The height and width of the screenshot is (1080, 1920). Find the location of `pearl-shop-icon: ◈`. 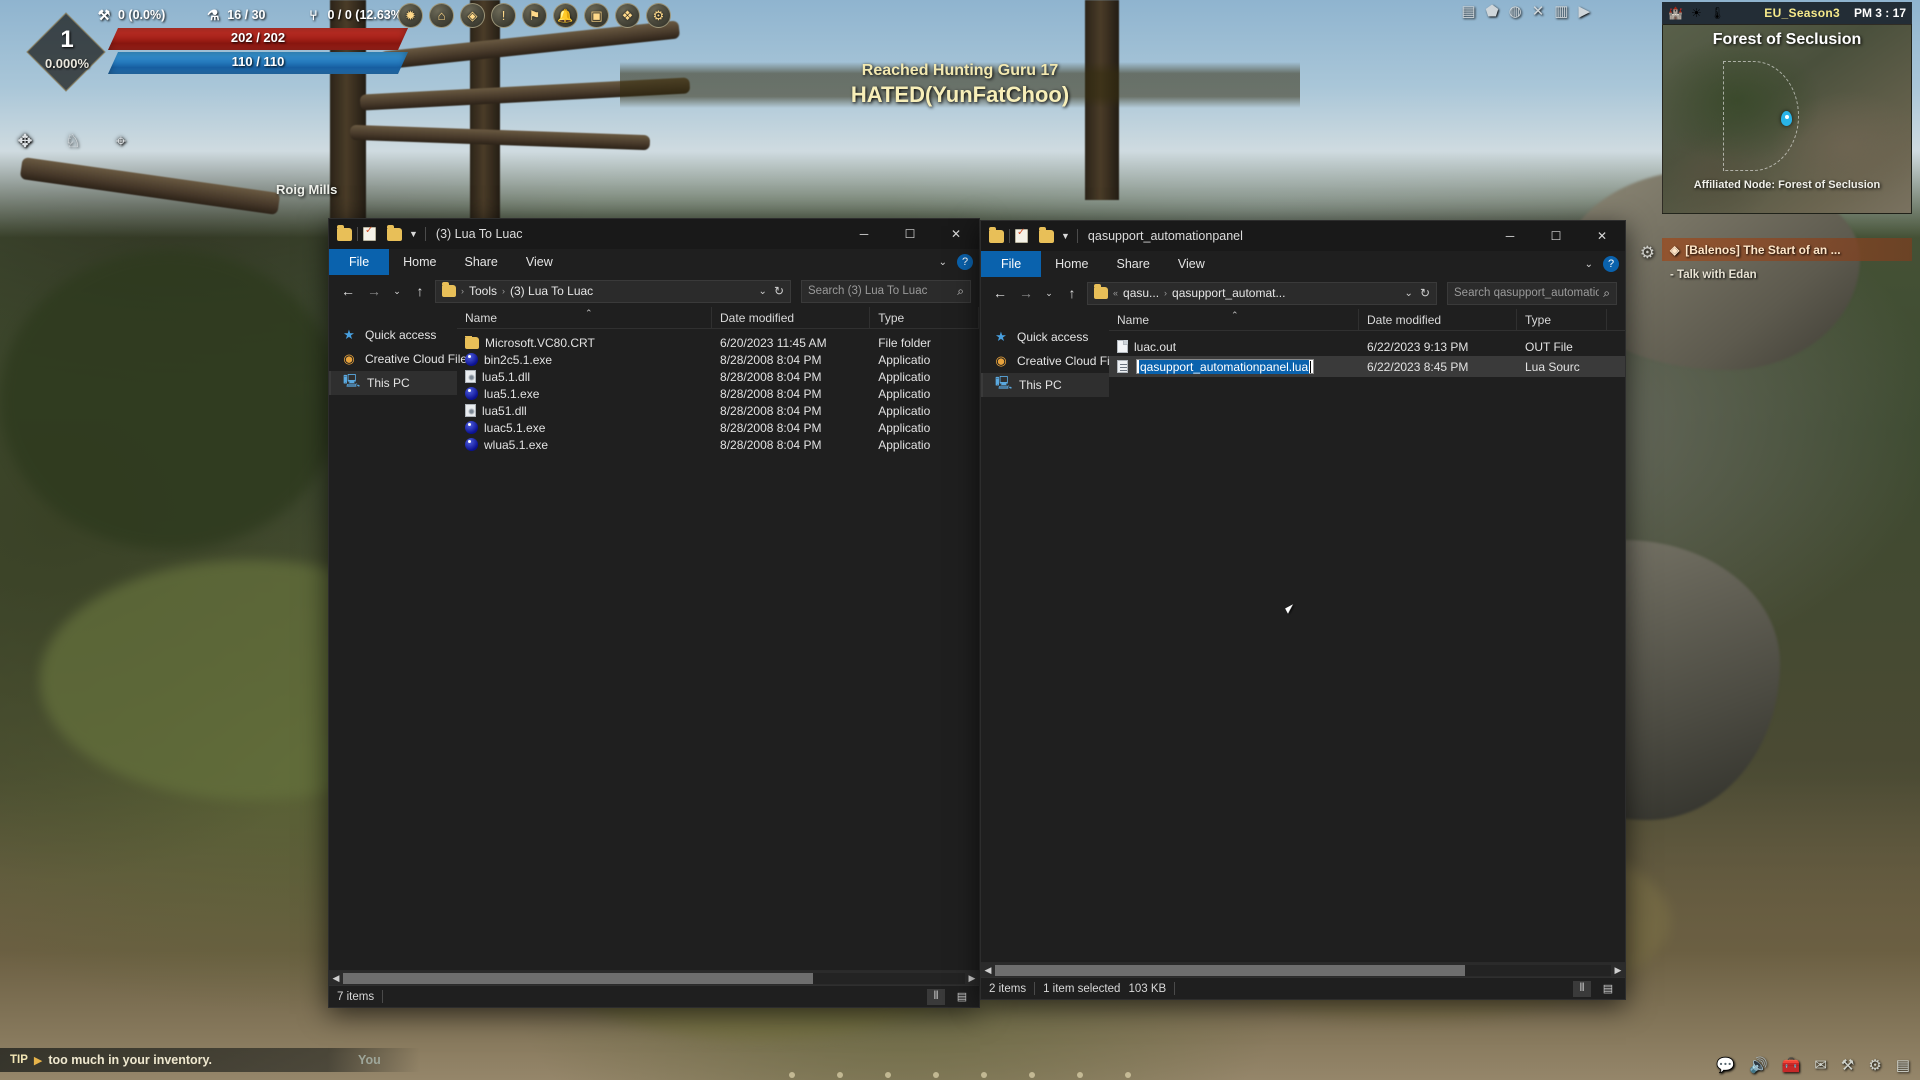

pearl-shop-icon: ◈ is located at coordinates (472, 15).